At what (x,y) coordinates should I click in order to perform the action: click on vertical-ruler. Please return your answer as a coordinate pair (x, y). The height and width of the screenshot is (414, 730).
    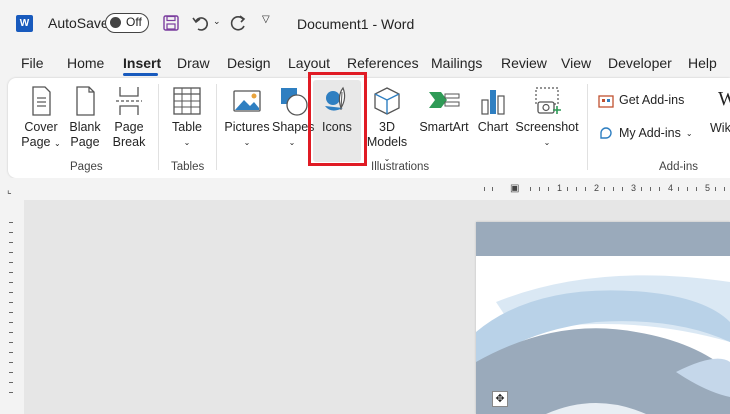
    Looking at the image, I should click on (11, 307).